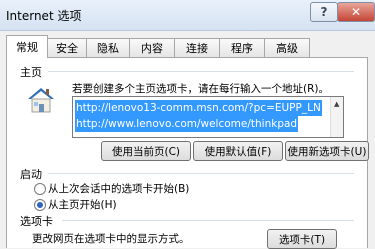 This screenshot has height=249, width=375. Describe the element at coordinates (287, 47) in the screenshot. I see `tab-advanced: 高级` at that location.